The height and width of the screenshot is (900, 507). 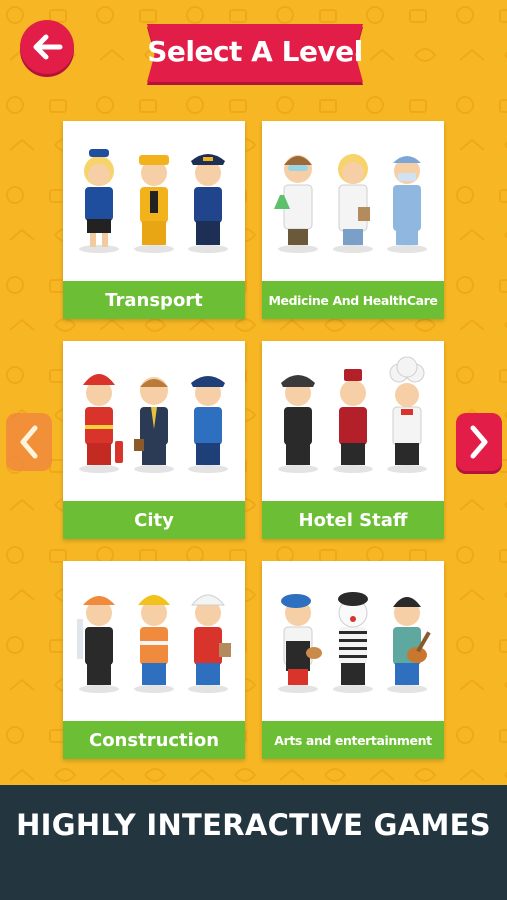 I want to click on next-page-button, so click(x=479, y=442).